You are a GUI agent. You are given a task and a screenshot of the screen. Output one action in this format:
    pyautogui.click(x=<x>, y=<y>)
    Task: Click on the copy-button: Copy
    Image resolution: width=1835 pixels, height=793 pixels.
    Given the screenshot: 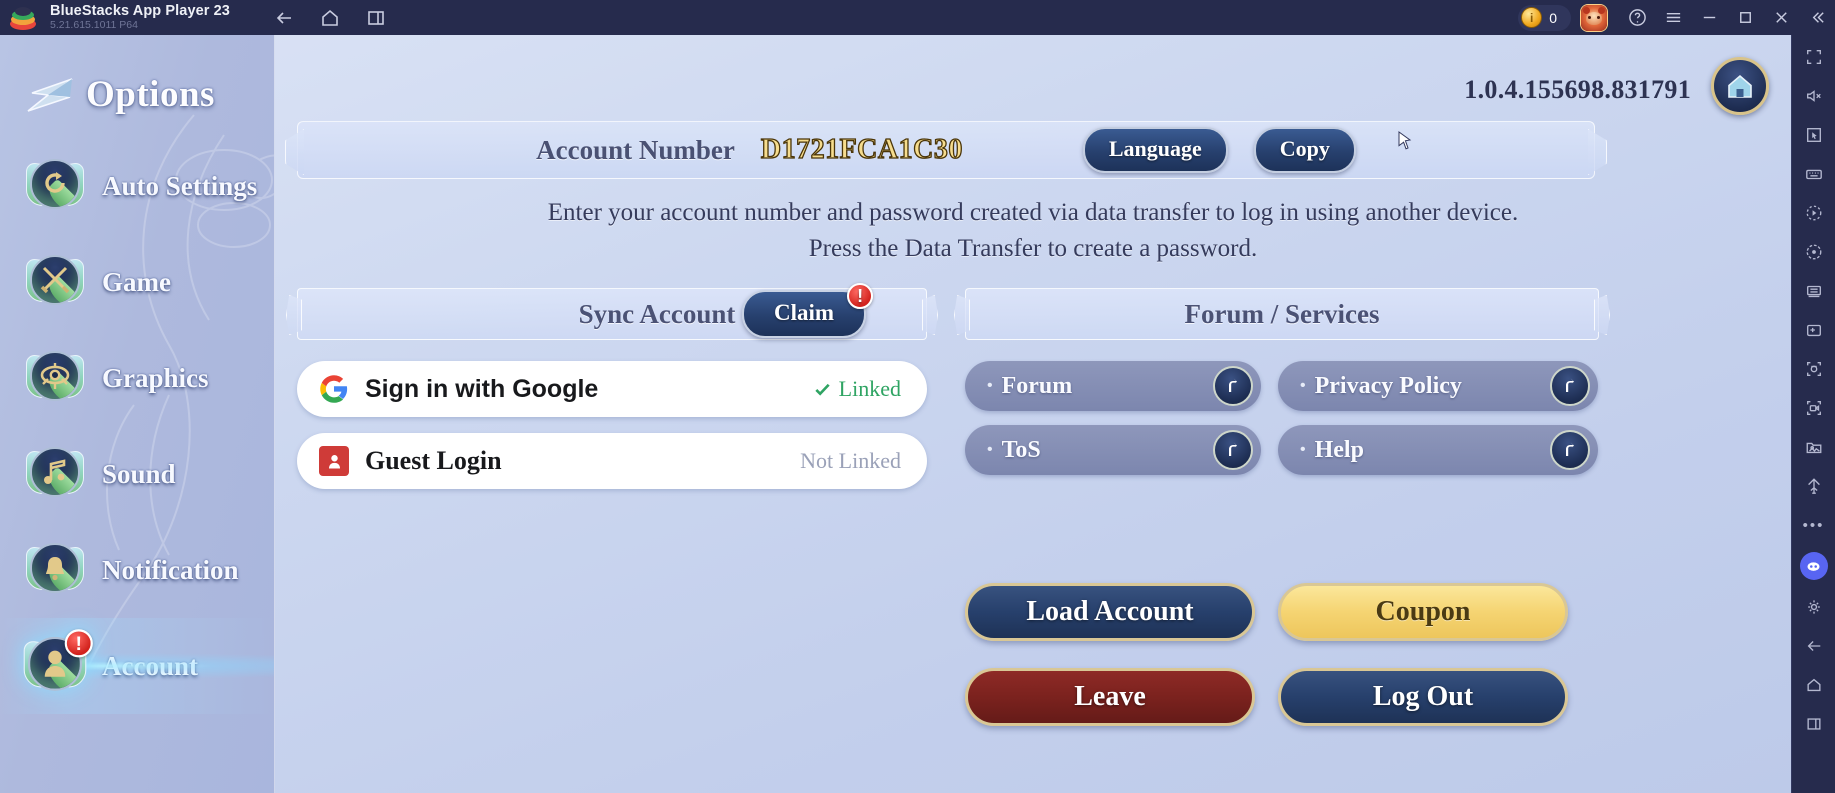 What is the action you would take?
    pyautogui.click(x=1304, y=150)
    